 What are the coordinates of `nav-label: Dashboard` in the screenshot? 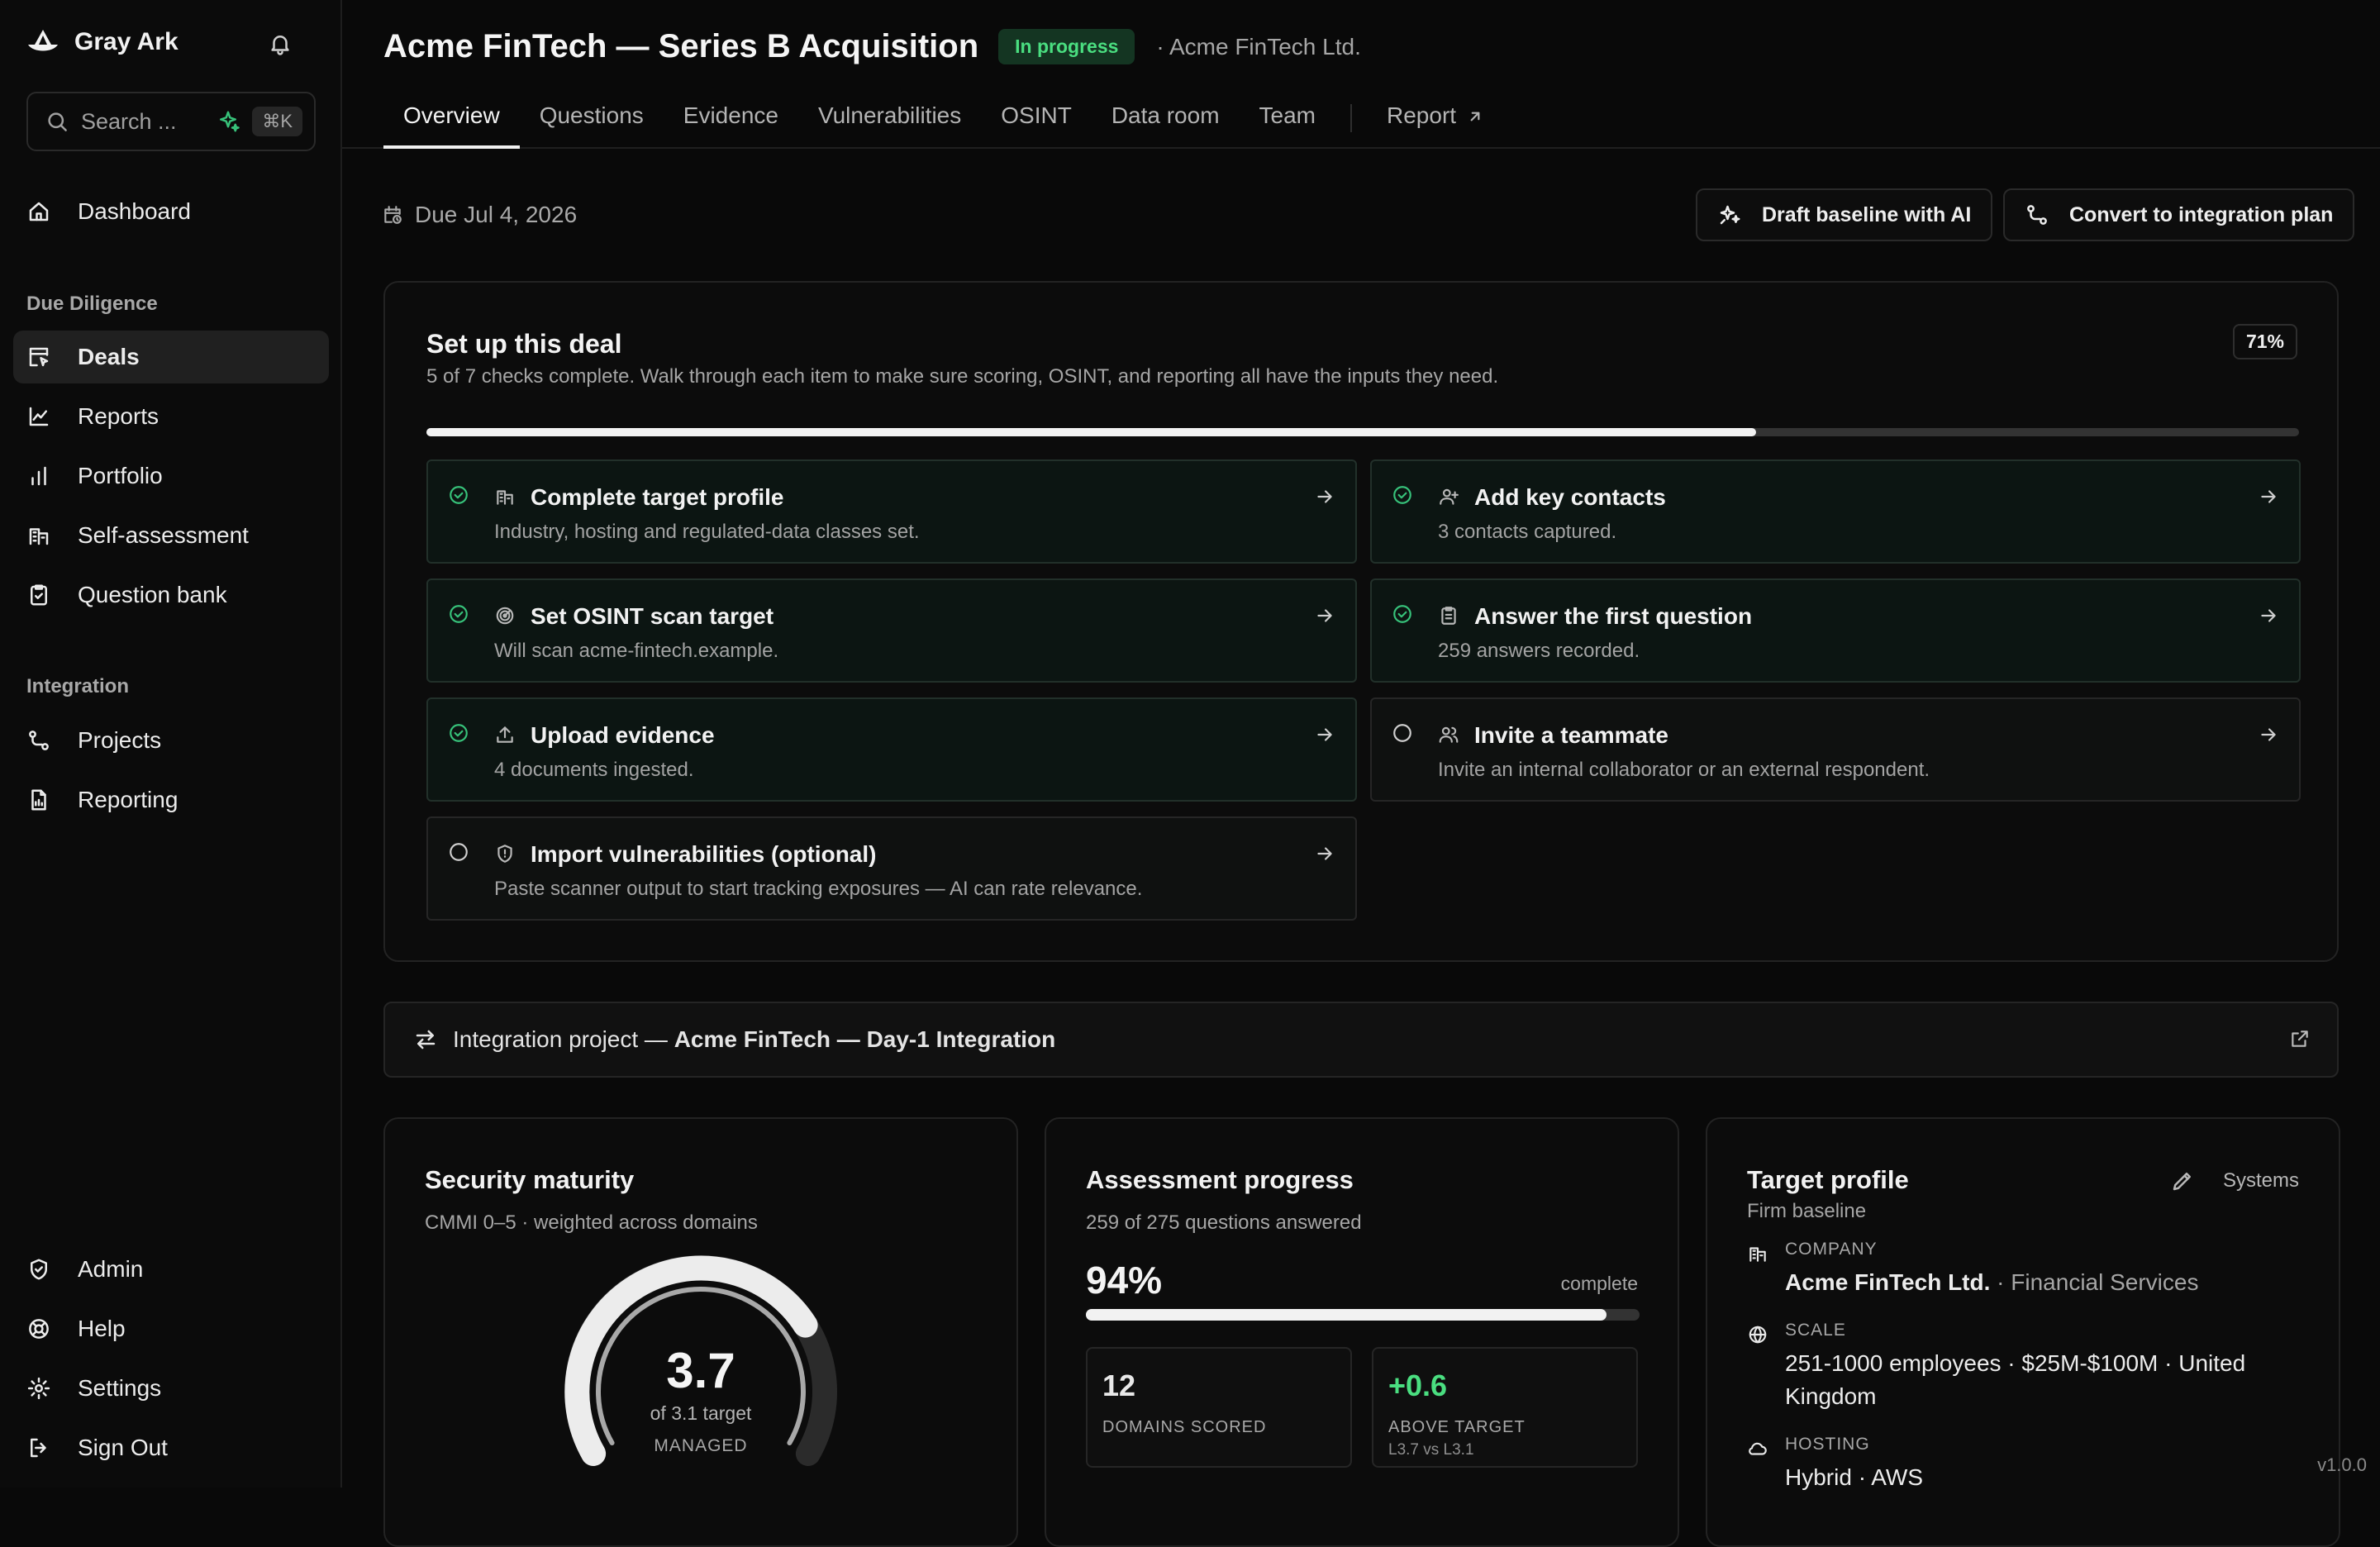 It's located at (134, 211).